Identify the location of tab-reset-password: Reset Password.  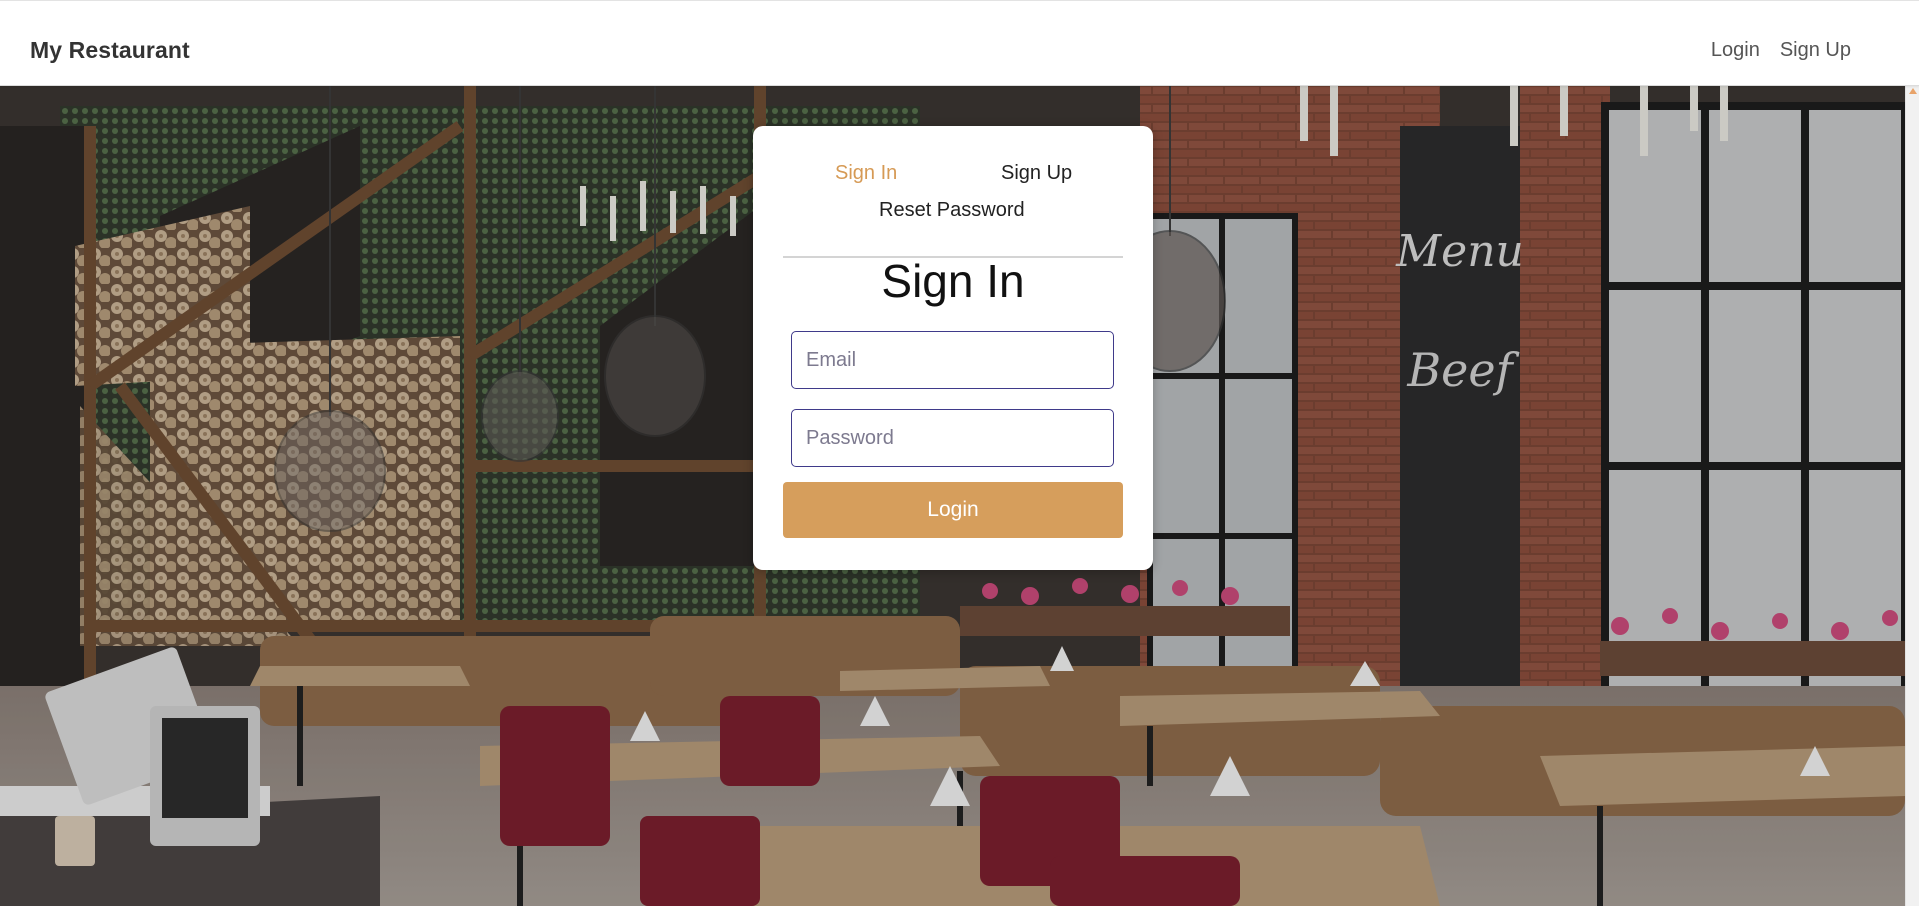
(952, 210).